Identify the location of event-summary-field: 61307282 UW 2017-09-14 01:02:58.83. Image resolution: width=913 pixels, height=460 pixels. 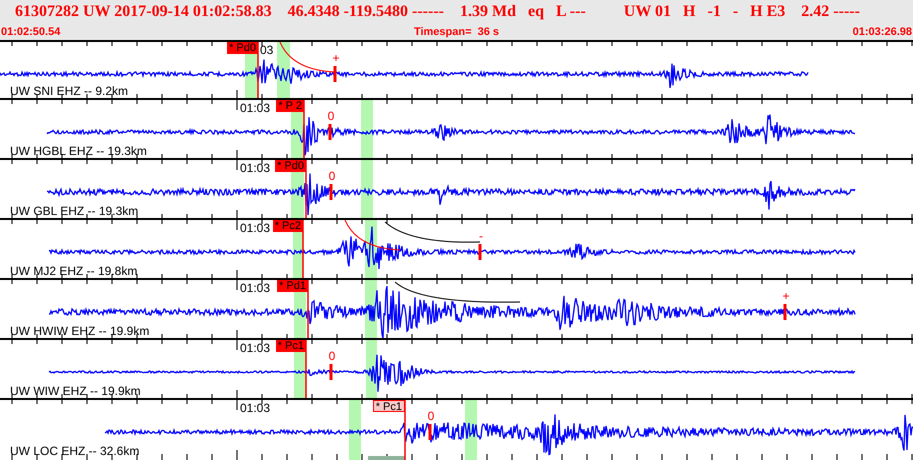
(143, 12).